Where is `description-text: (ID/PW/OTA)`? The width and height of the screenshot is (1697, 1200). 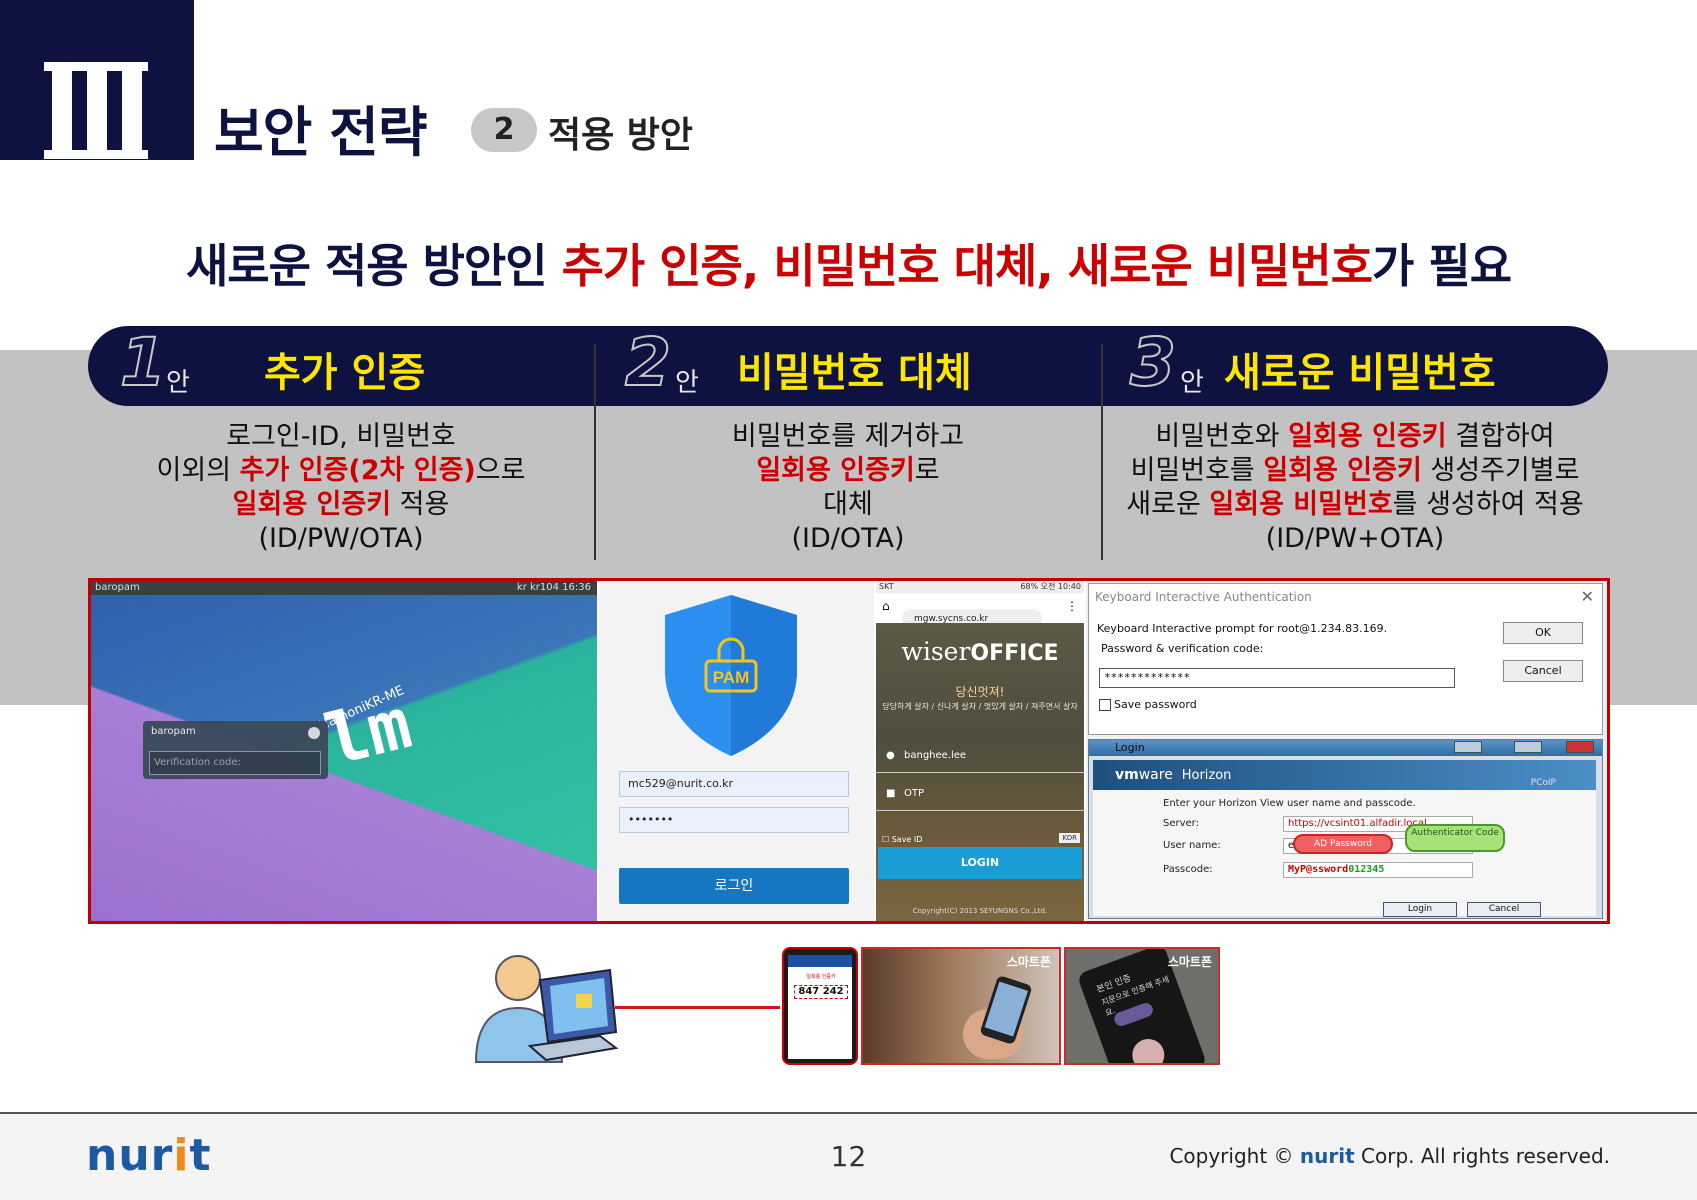
description-text: (ID/PW/OTA) is located at coordinates (341, 538).